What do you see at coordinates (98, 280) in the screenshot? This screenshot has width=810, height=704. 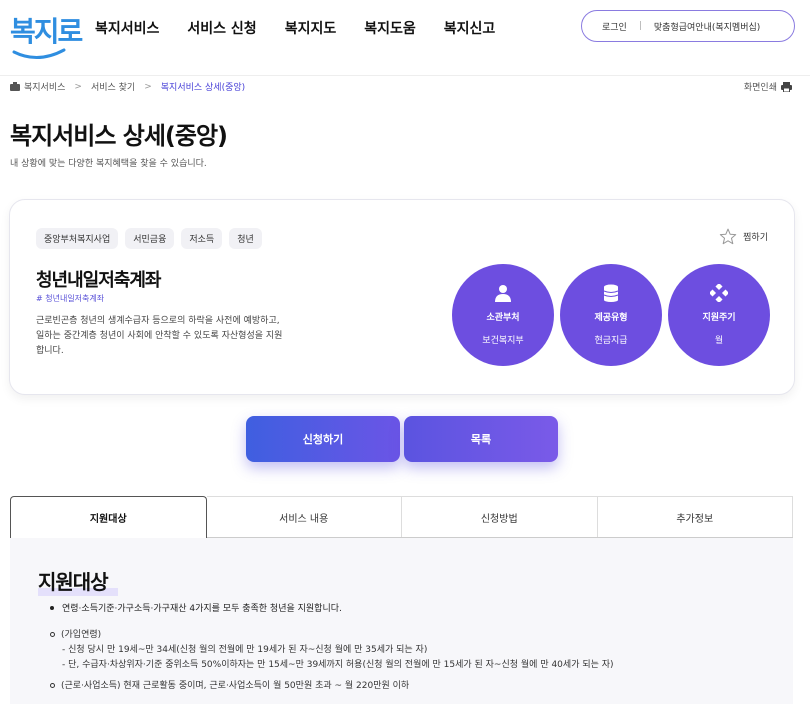 I see `service-name: 청년내일저축계좌` at bounding box center [98, 280].